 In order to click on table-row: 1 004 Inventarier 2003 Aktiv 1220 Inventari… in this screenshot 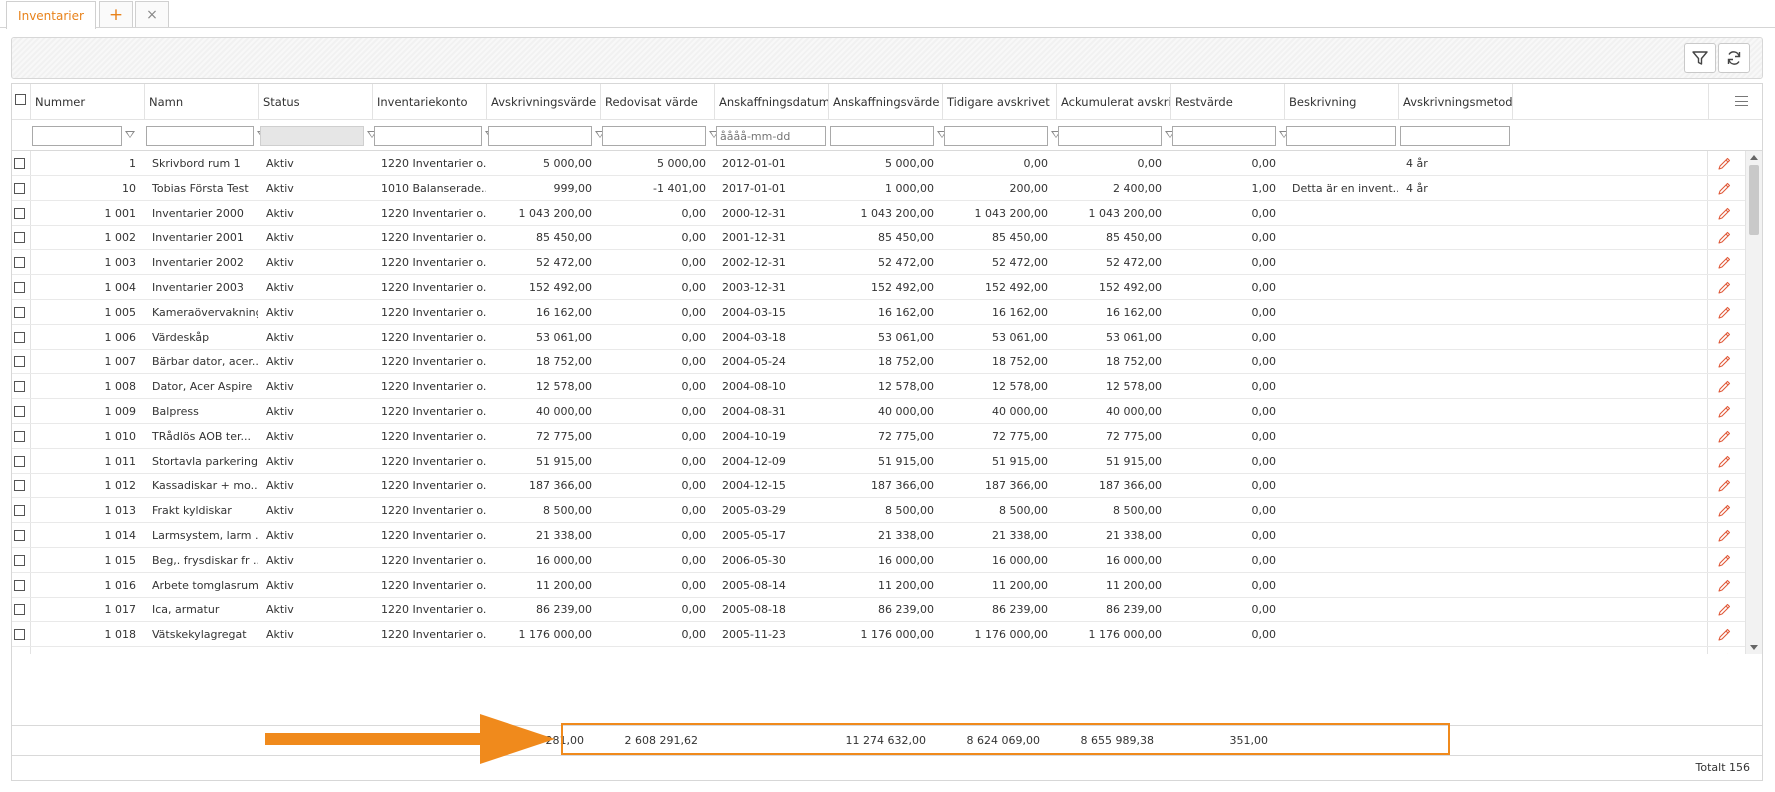, I will do `click(878, 287)`.